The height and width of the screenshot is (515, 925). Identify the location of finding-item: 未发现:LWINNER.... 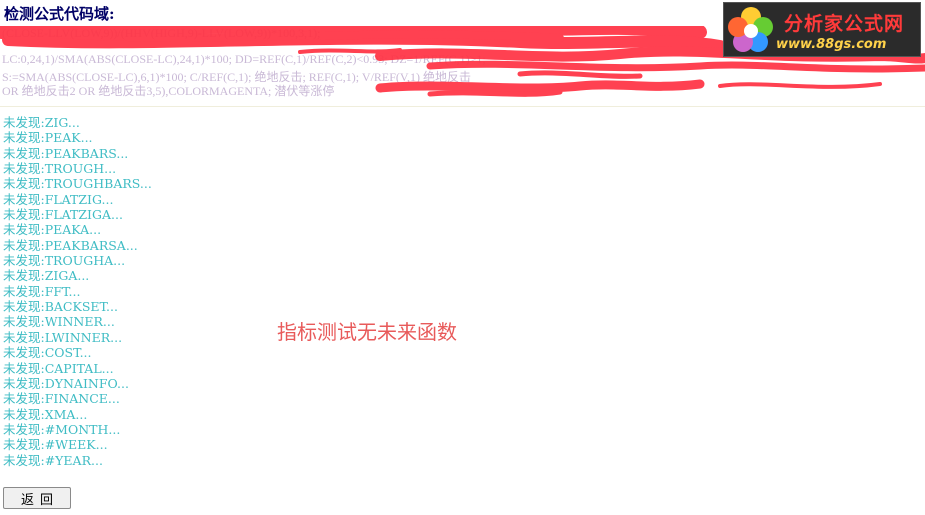
(63, 337).